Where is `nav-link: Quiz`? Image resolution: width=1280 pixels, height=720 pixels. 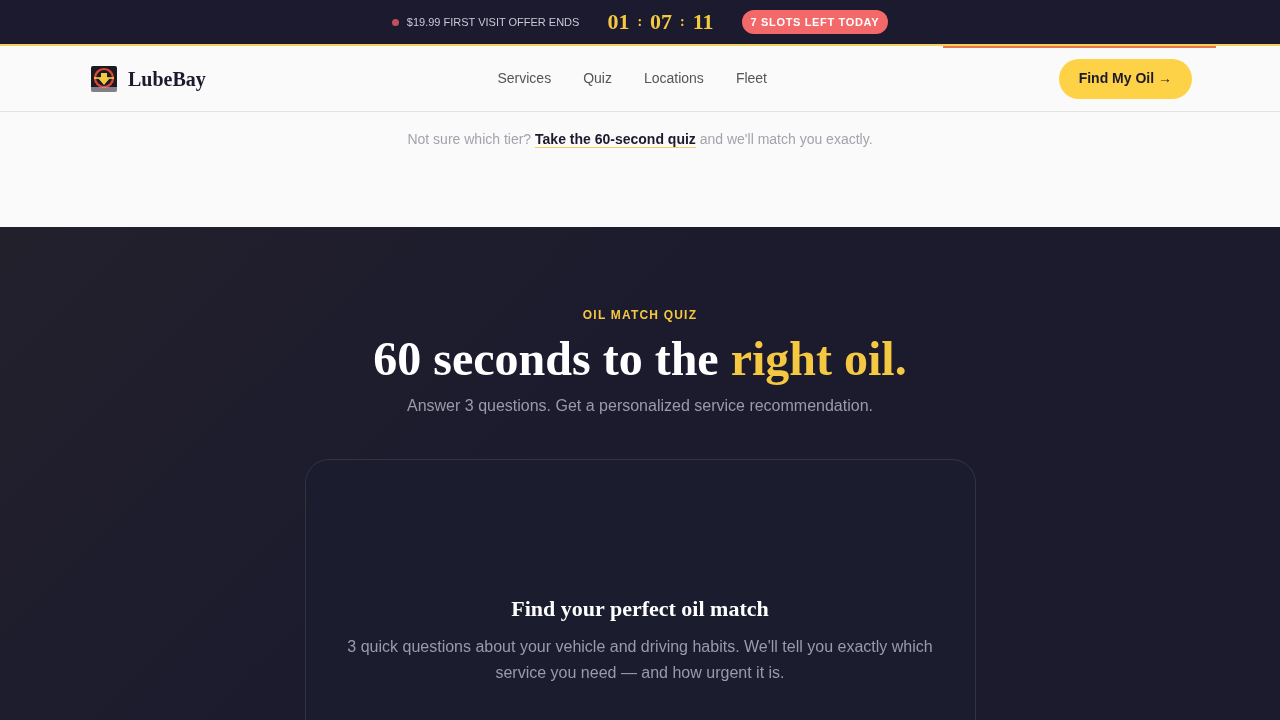 nav-link: Quiz is located at coordinates (597, 78).